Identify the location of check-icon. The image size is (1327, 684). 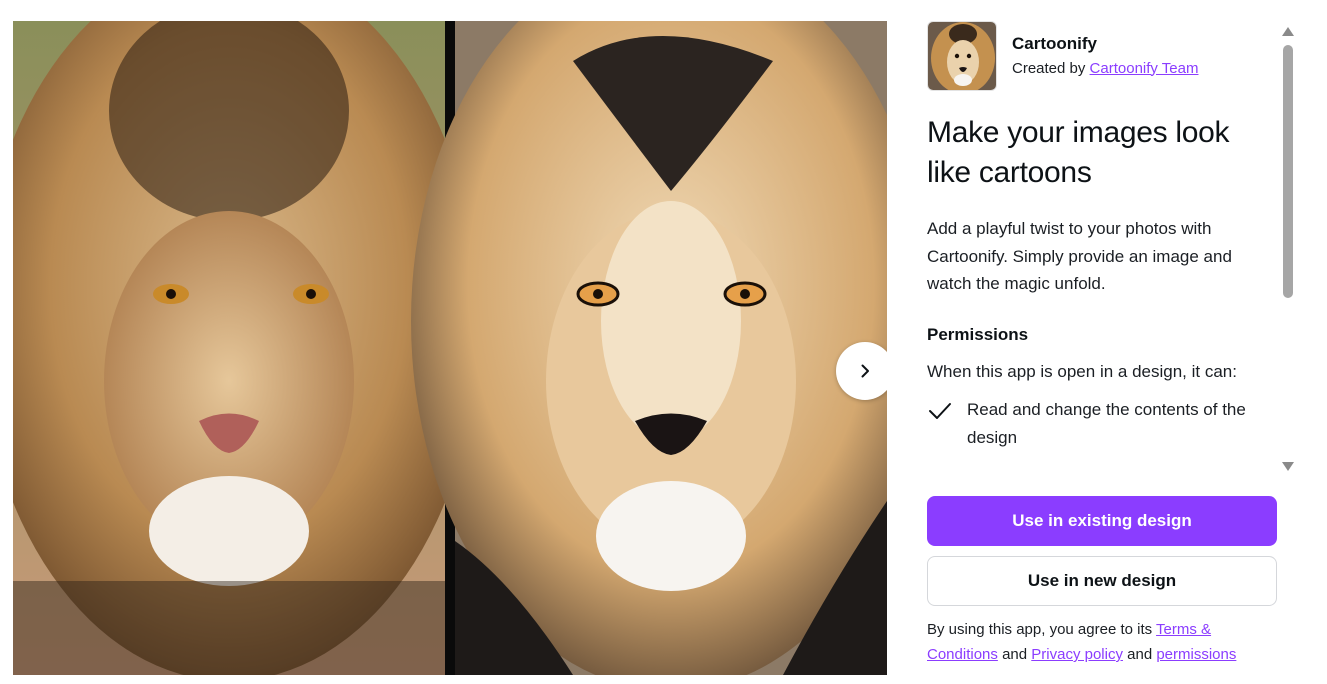
(947, 424).